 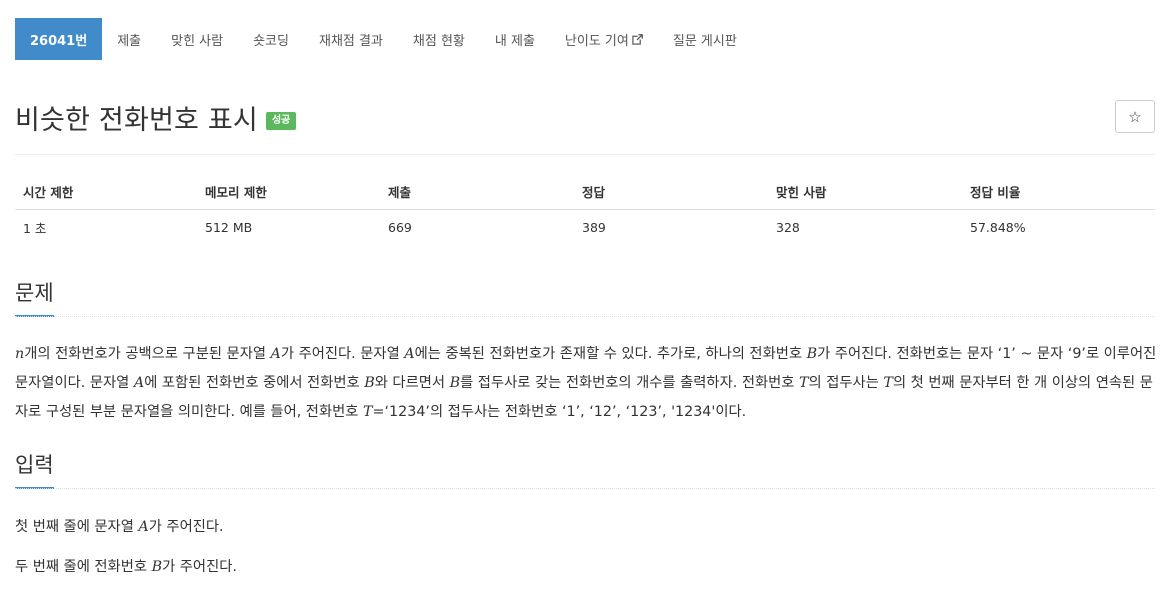 What do you see at coordinates (281, 120) in the screenshot?
I see `status-badge: 성공` at bounding box center [281, 120].